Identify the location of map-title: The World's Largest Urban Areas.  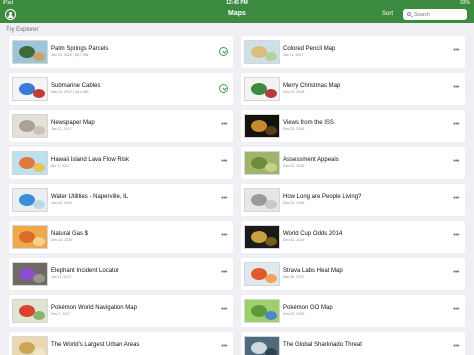
(95, 345).